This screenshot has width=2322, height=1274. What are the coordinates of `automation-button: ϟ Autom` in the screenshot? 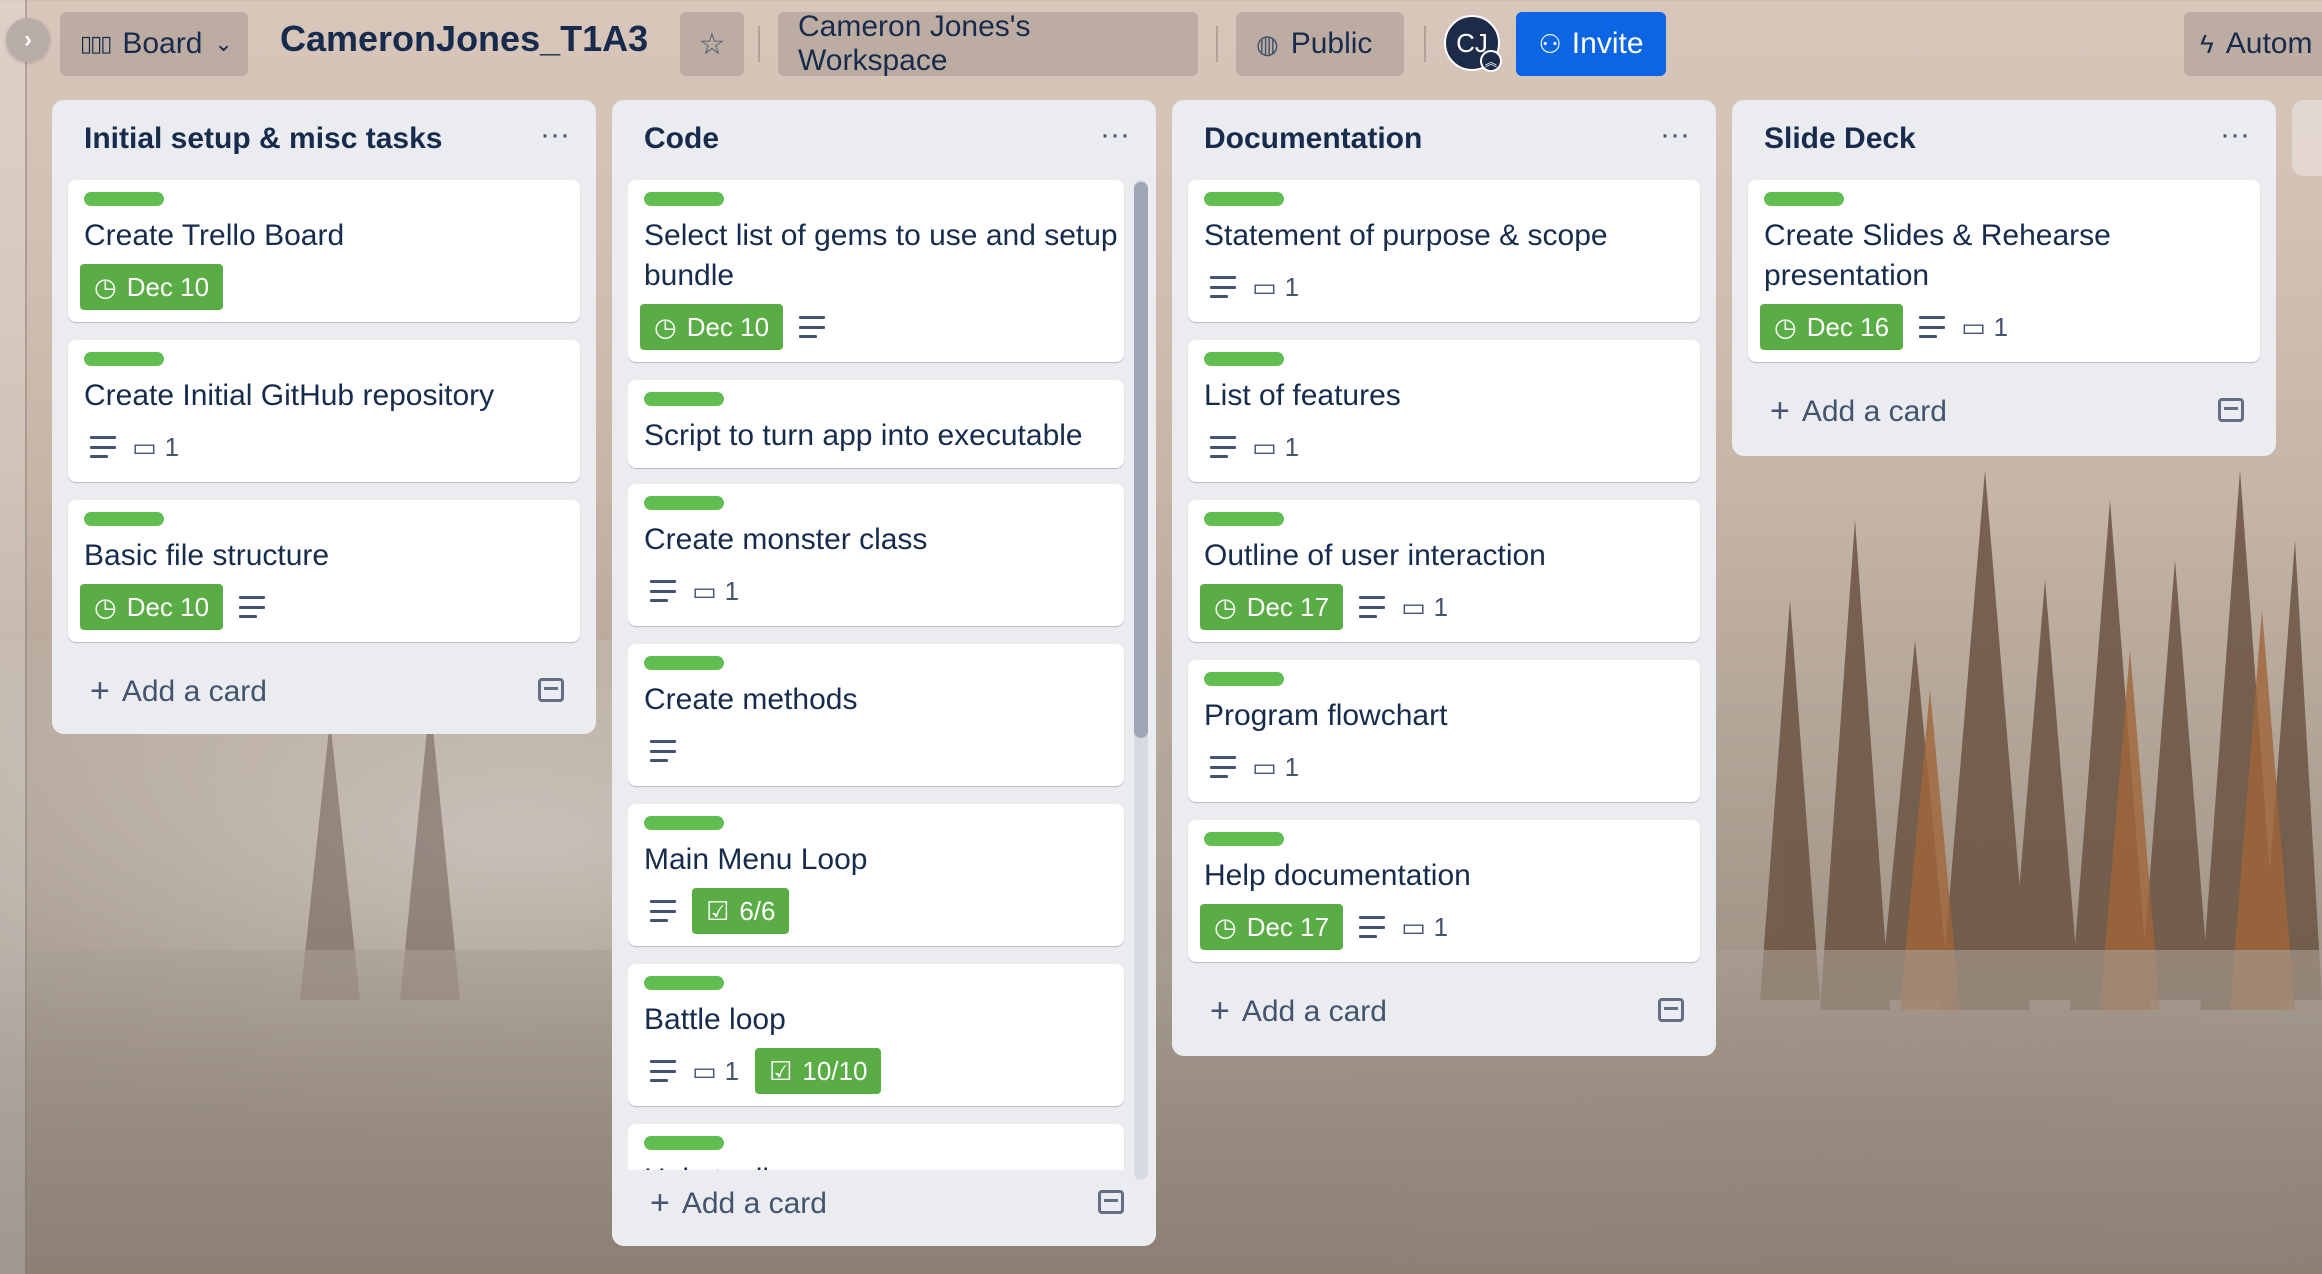 It's located at (2253, 44).